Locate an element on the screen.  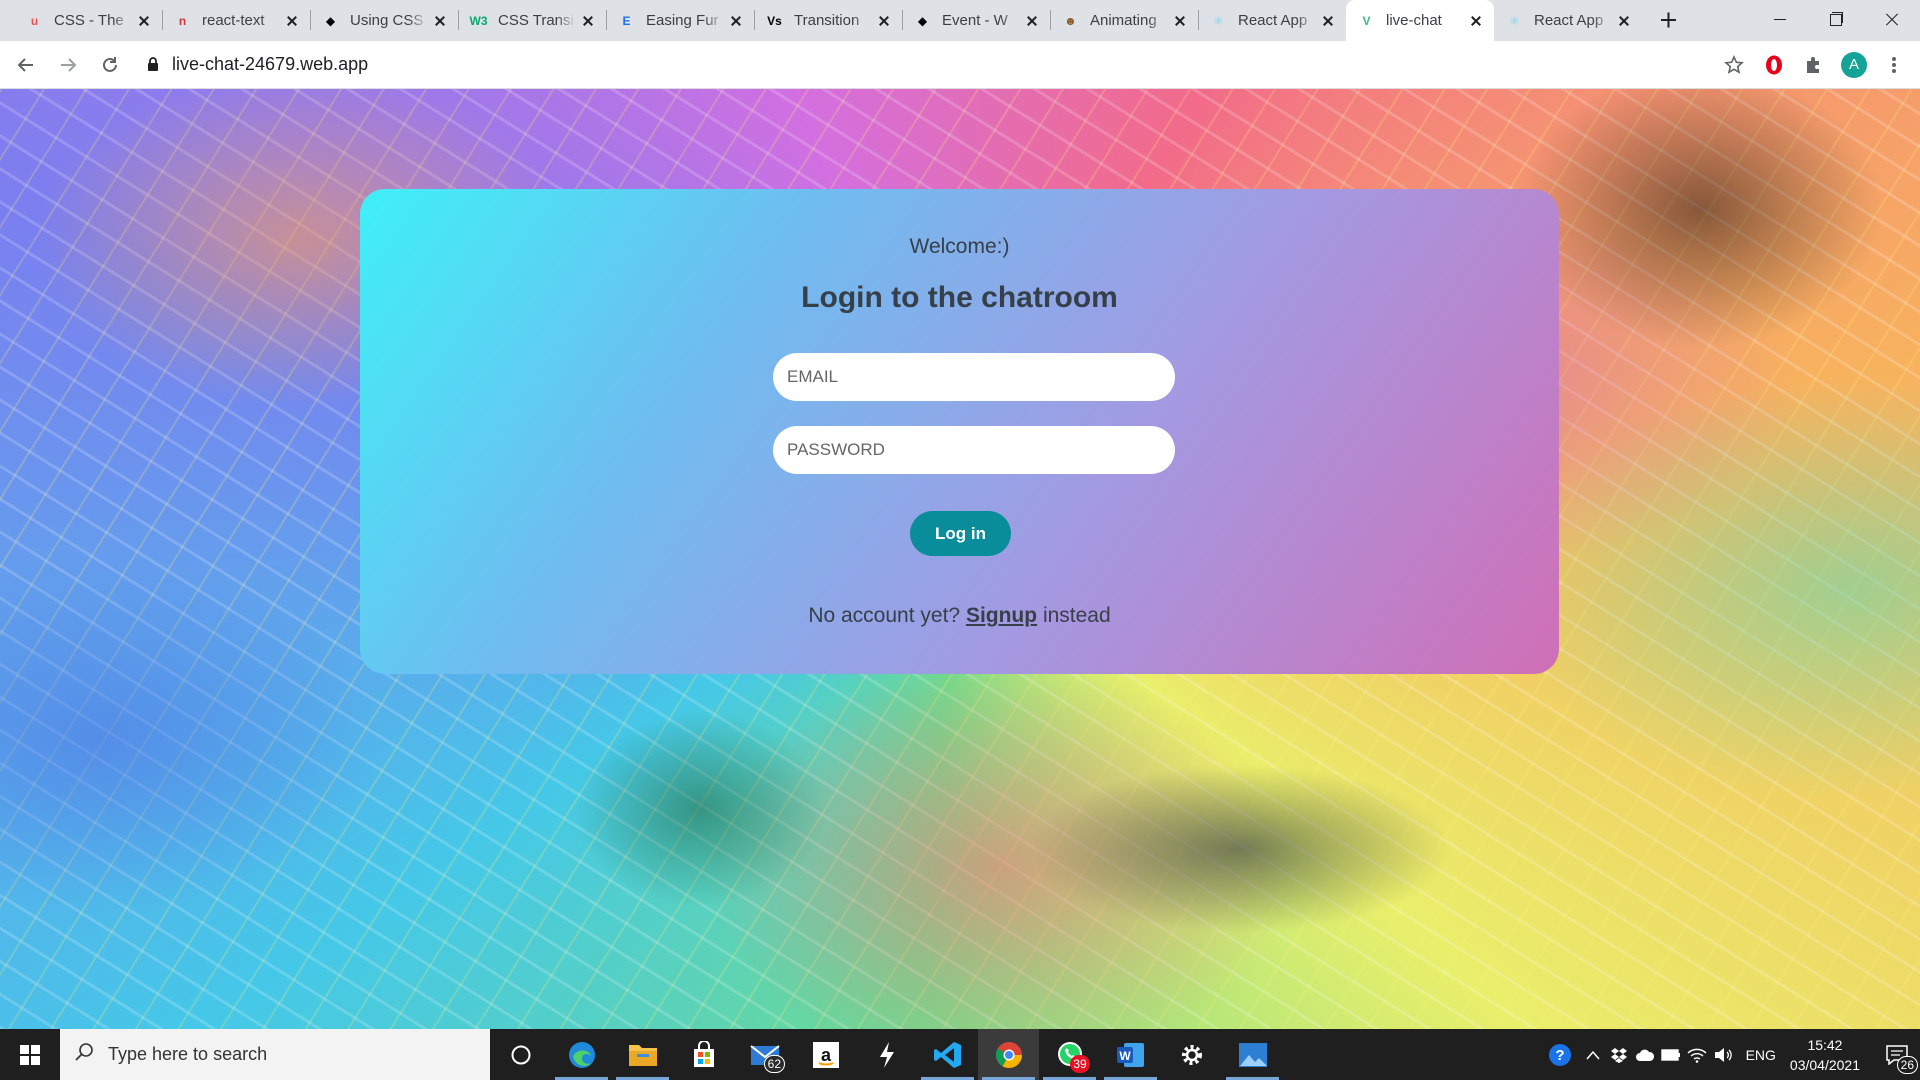
welcome-text: Welcome:) is located at coordinates (959, 246).